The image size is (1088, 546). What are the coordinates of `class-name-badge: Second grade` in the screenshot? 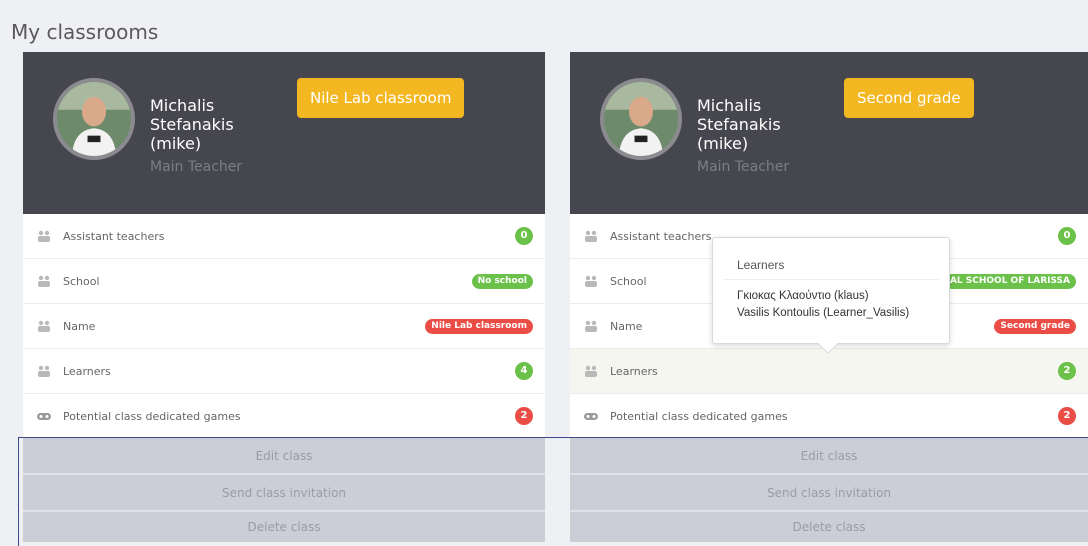 It's located at (909, 98).